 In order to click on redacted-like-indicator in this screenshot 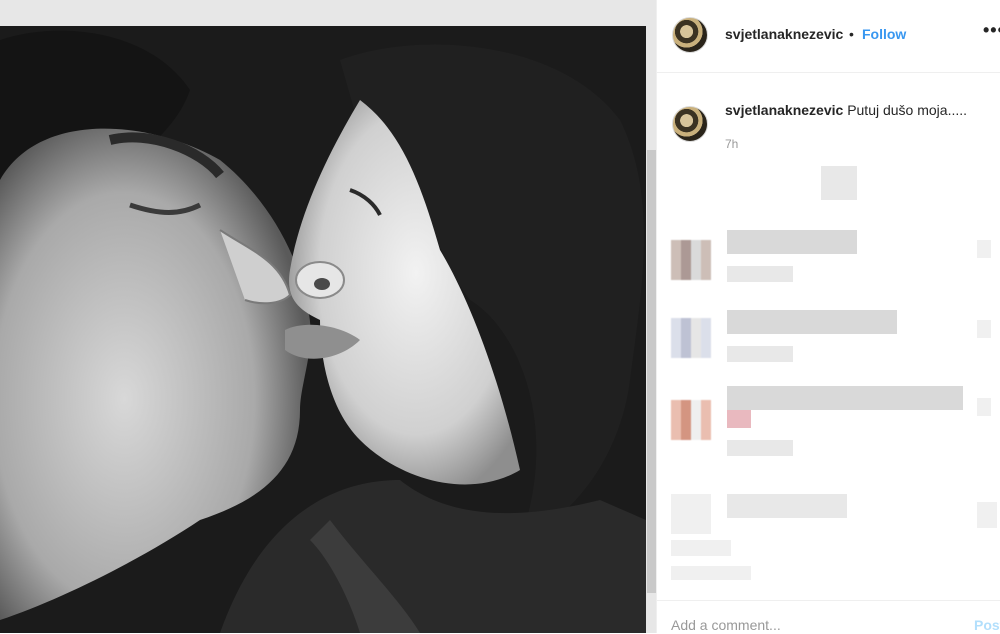, I will do `click(839, 183)`.